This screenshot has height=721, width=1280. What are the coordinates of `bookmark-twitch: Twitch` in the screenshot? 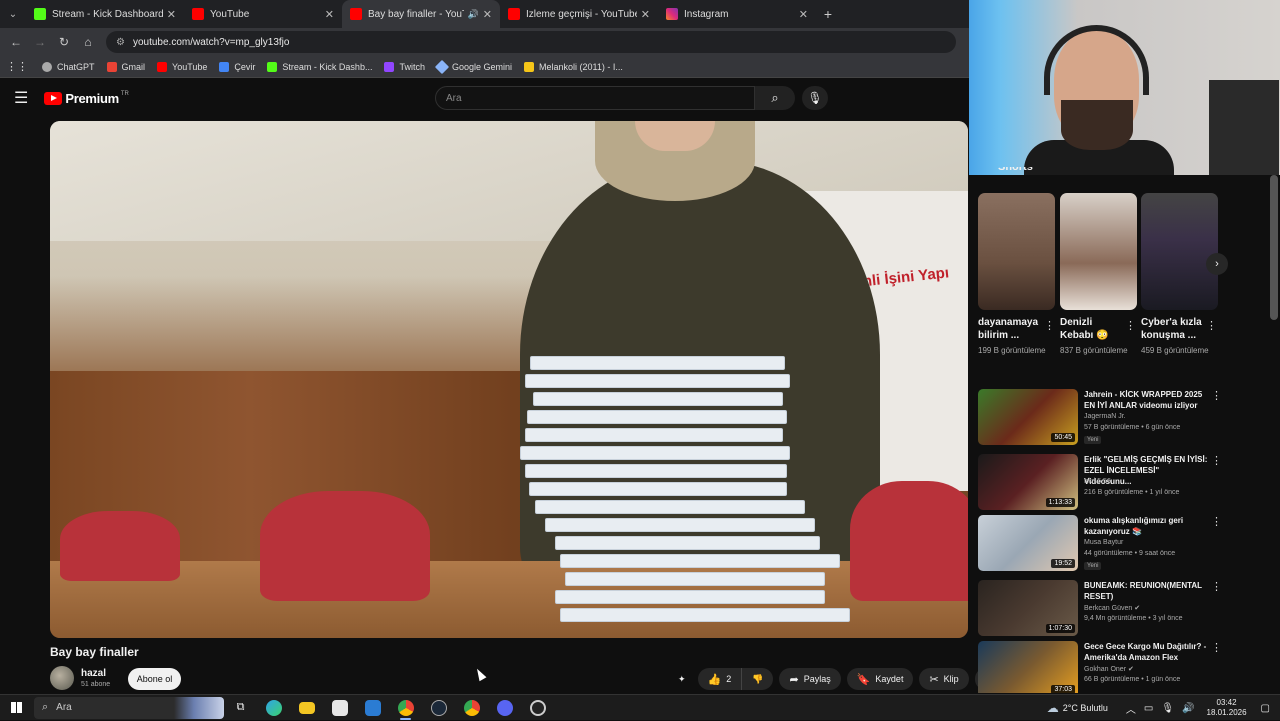 It's located at (404, 66).